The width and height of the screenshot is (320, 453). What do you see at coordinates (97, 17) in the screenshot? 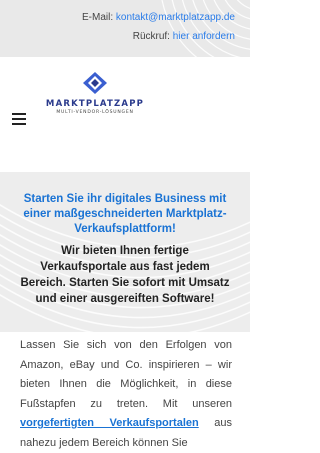
I see `email-label: E-Mail:` at bounding box center [97, 17].